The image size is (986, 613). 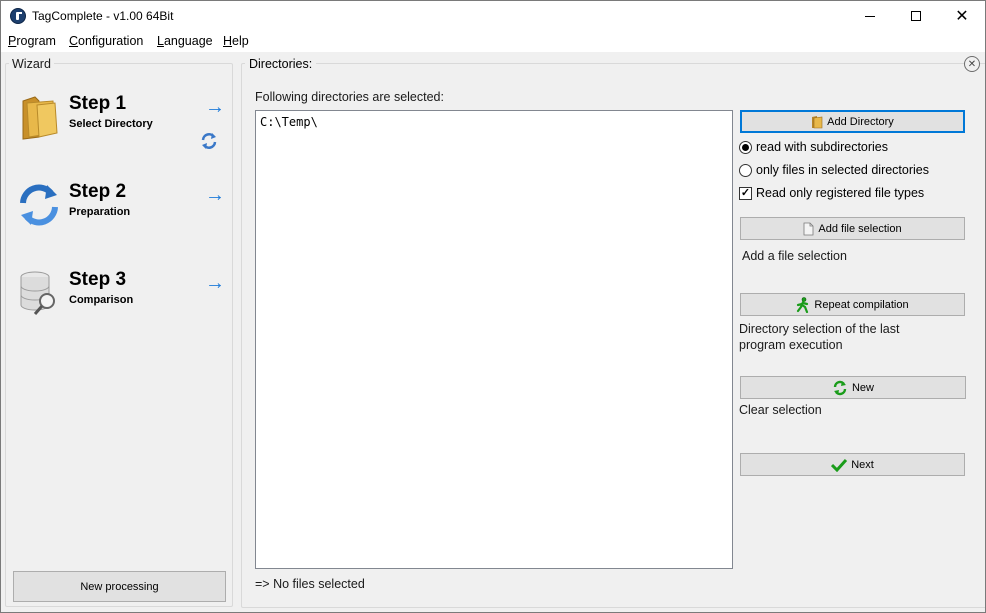 What do you see at coordinates (745, 193) in the screenshot?
I see `checkbox-checked-icon: ✓` at bounding box center [745, 193].